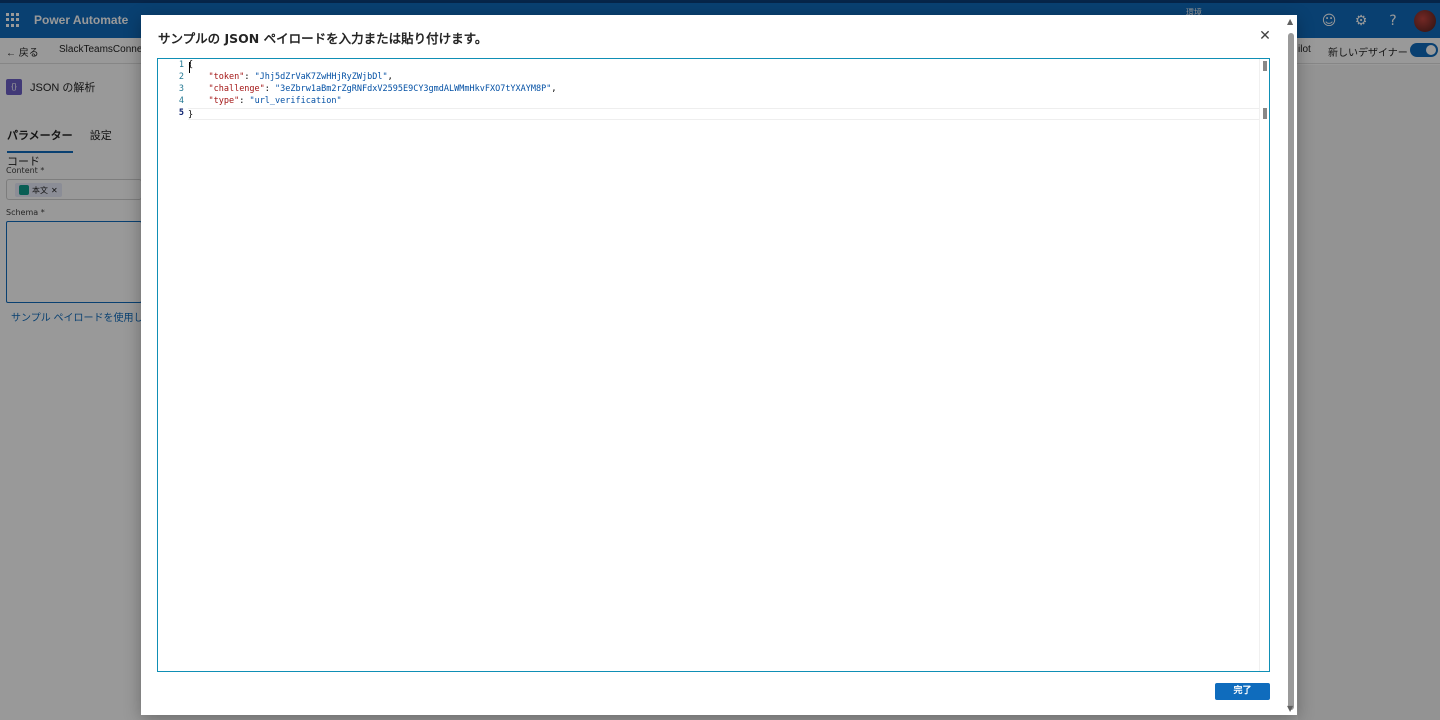 The width and height of the screenshot is (1440, 720). What do you see at coordinates (1265, 36) in the screenshot?
I see `close-icon: ✕` at bounding box center [1265, 36].